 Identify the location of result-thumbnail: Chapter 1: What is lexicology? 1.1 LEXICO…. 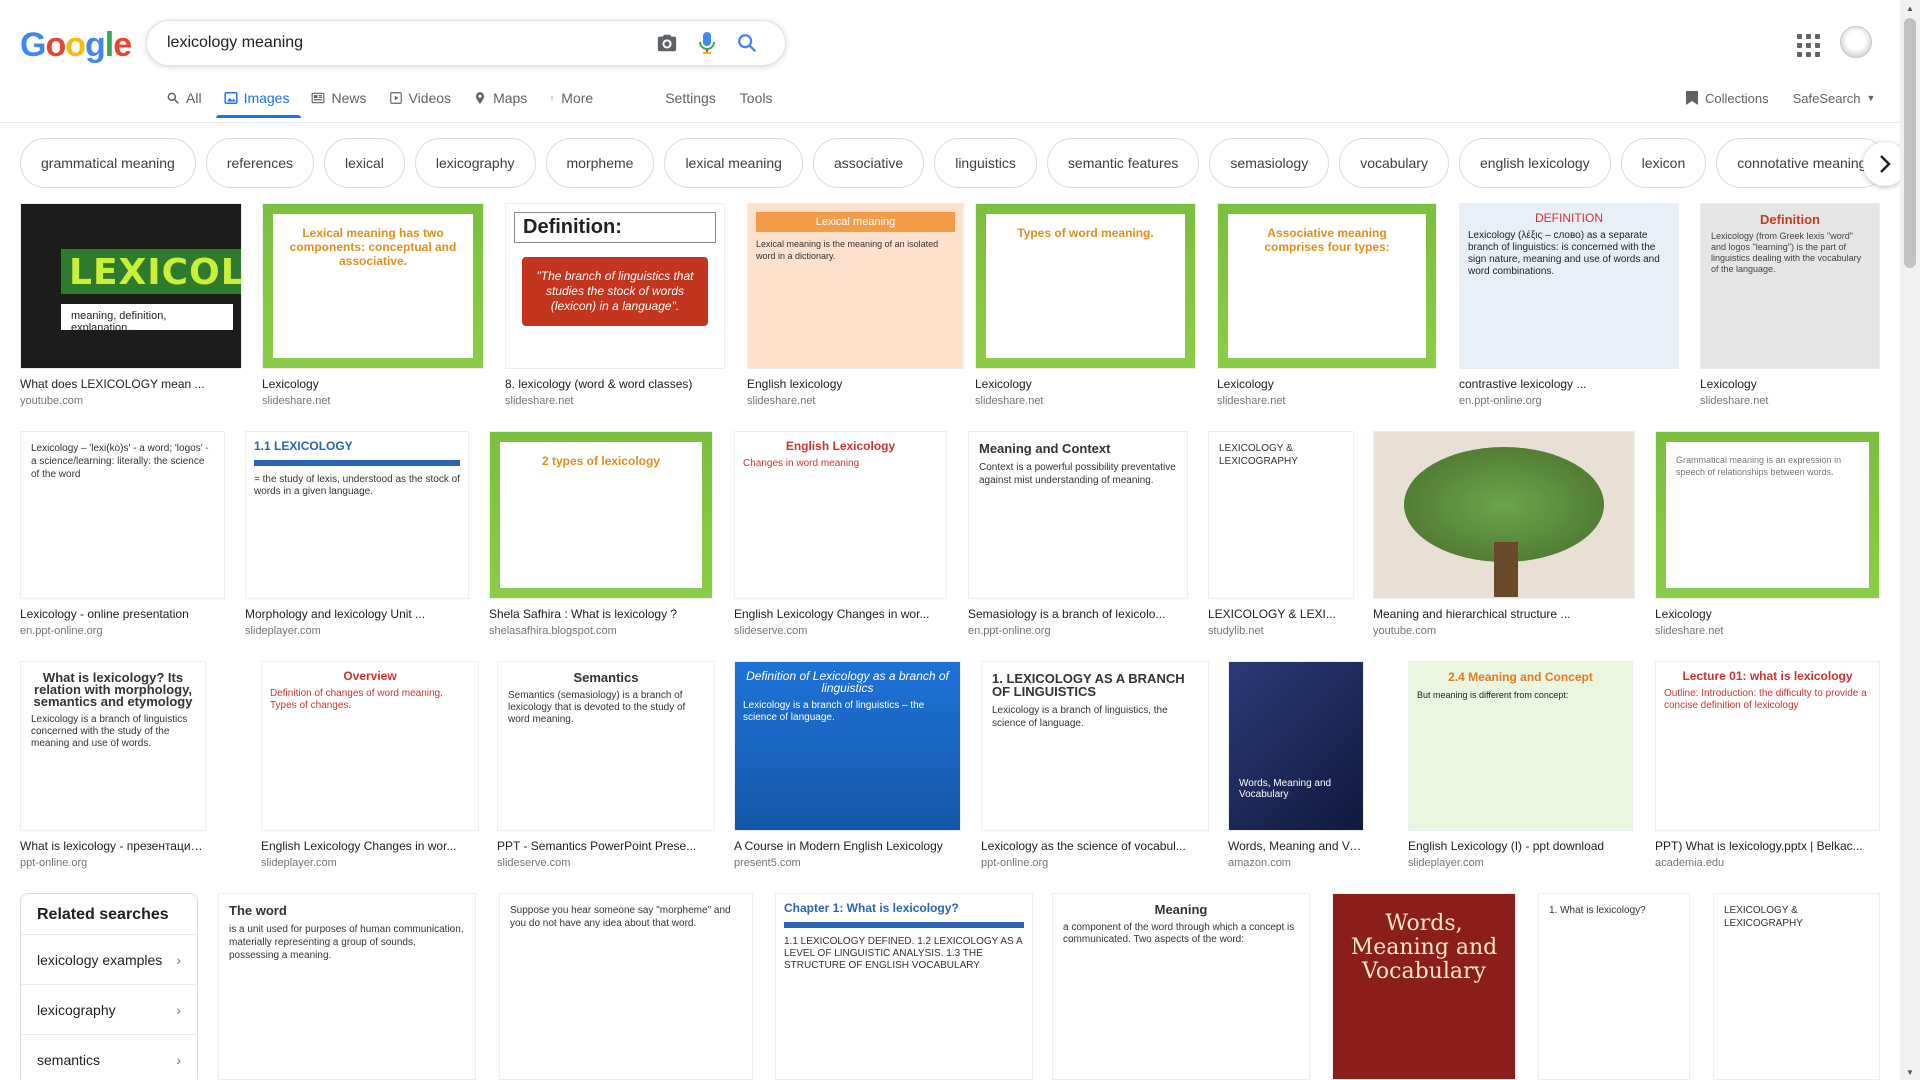
(904, 986).